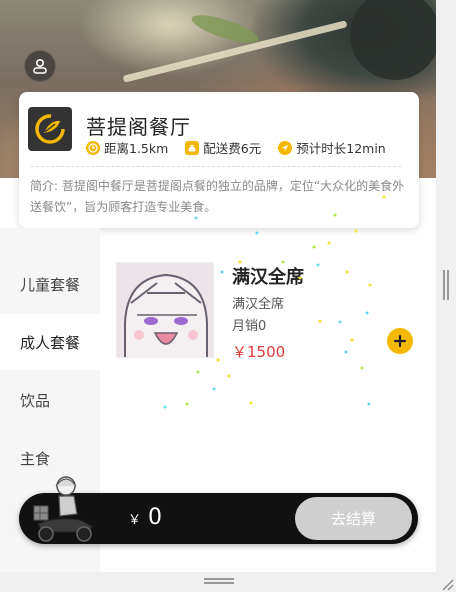  I want to click on category-item-adult-set: 成人套餐, so click(50, 342).